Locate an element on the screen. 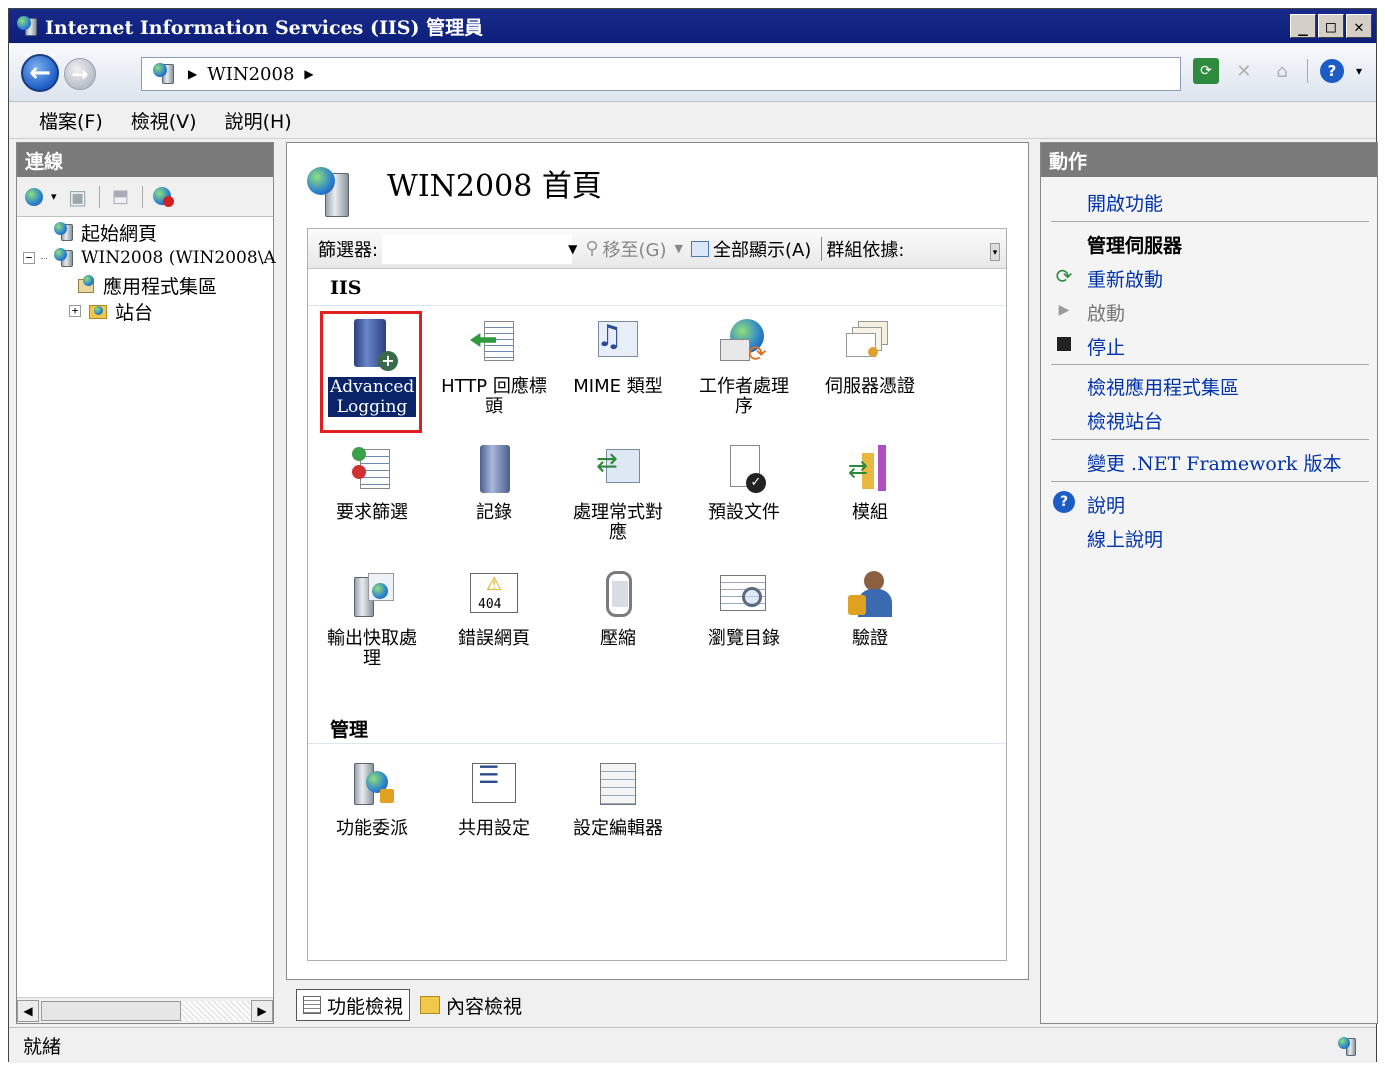 The width and height of the screenshot is (1385, 1066). filter-label: 篩選器: is located at coordinates (348, 250).